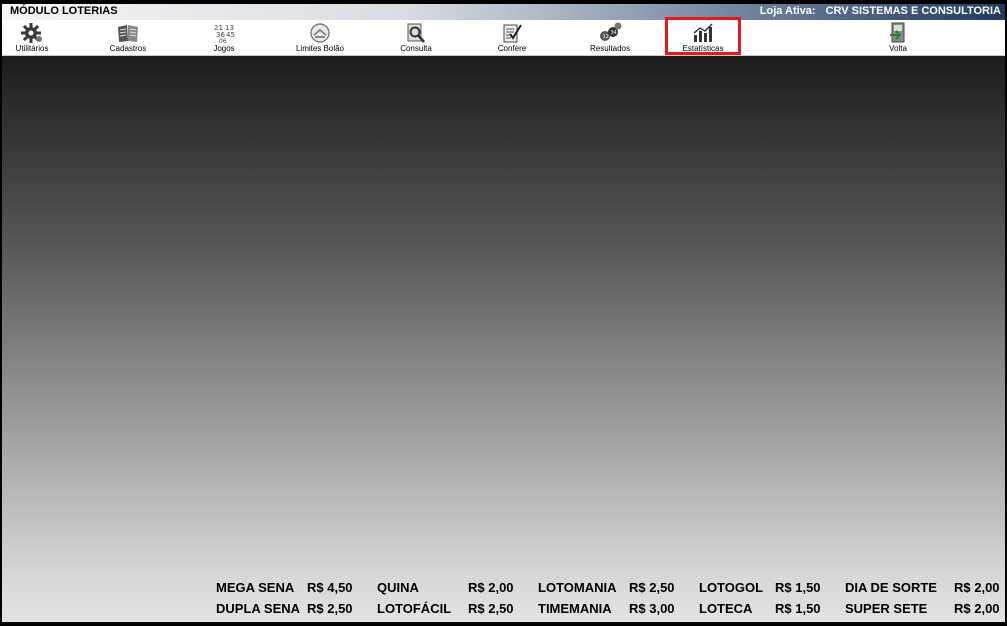 The width and height of the screenshot is (1007, 626). Describe the element at coordinates (512, 48) in the screenshot. I see `toolbar-label: Confere` at that location.